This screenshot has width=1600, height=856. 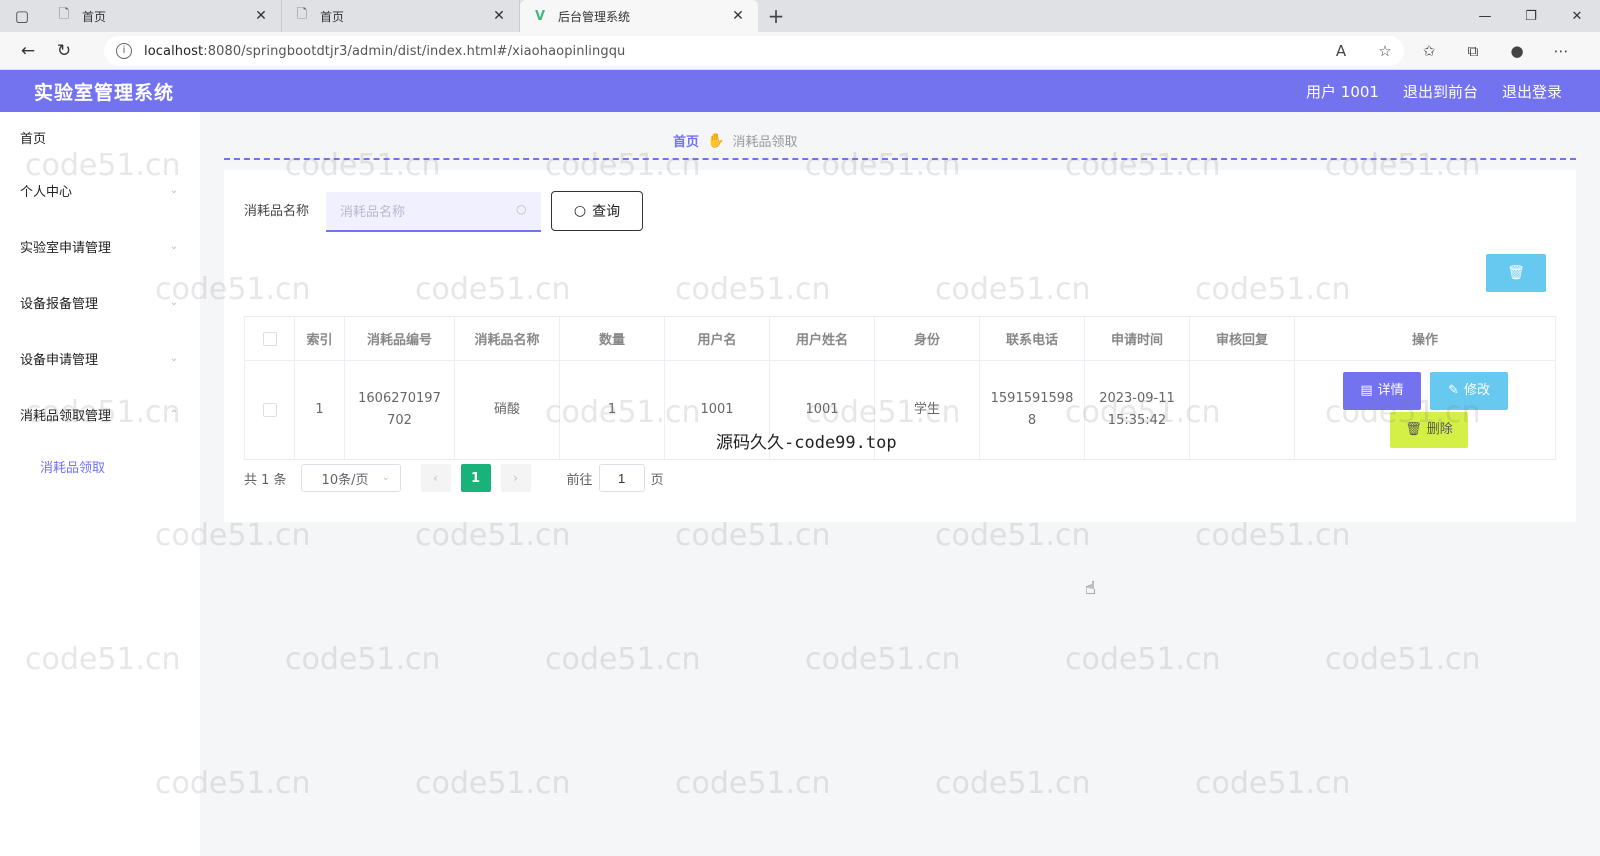 I want to click on page-size-select: 10条/页 ⌄, so click(x=350, y=478).